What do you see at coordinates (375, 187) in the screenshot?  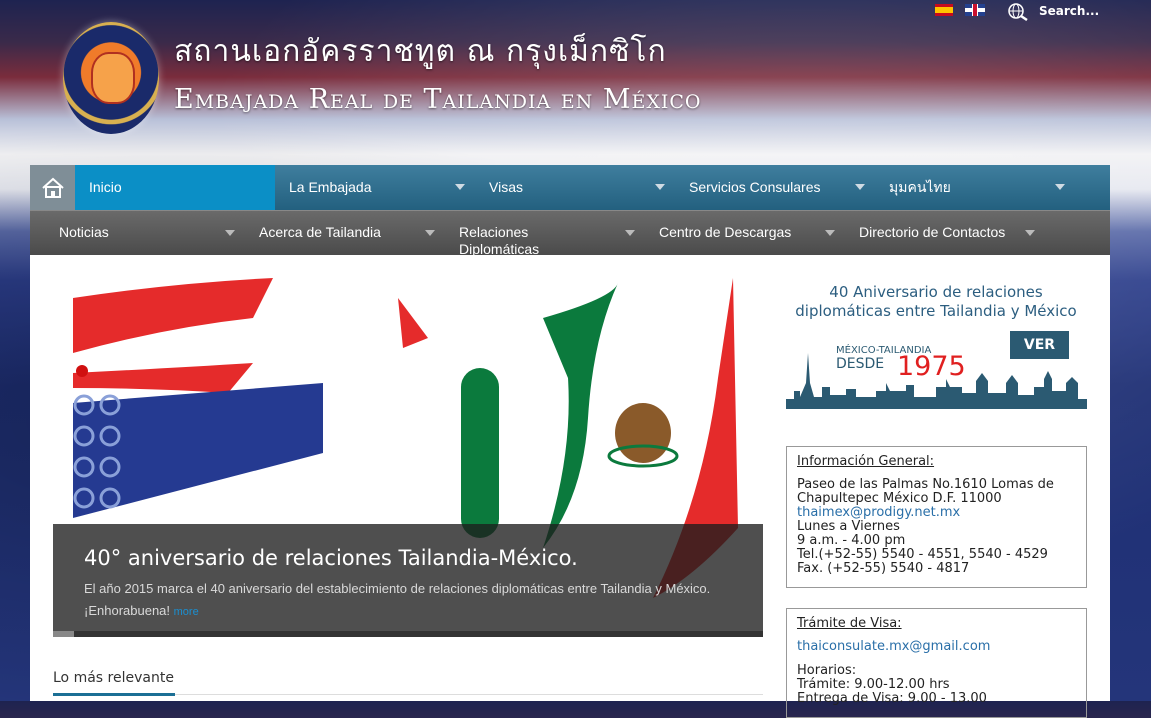 I see `nav-item-la-embajada: La Embajada` at bounding box center [375, 187].